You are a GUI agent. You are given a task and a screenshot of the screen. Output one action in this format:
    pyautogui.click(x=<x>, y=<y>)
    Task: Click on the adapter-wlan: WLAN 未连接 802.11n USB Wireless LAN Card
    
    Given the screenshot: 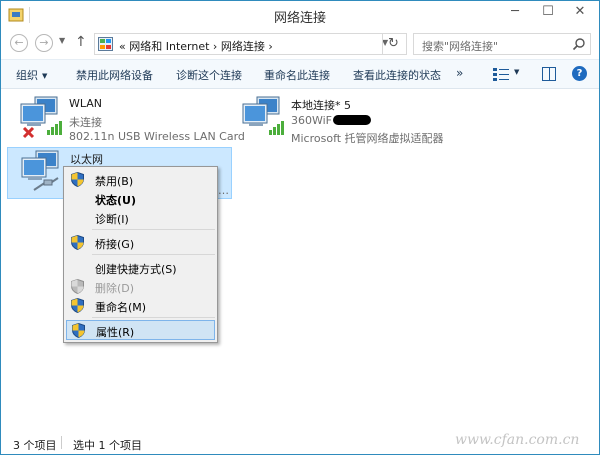 What is the action you would take?
    pyautogui.click(x=126, y=120)
    